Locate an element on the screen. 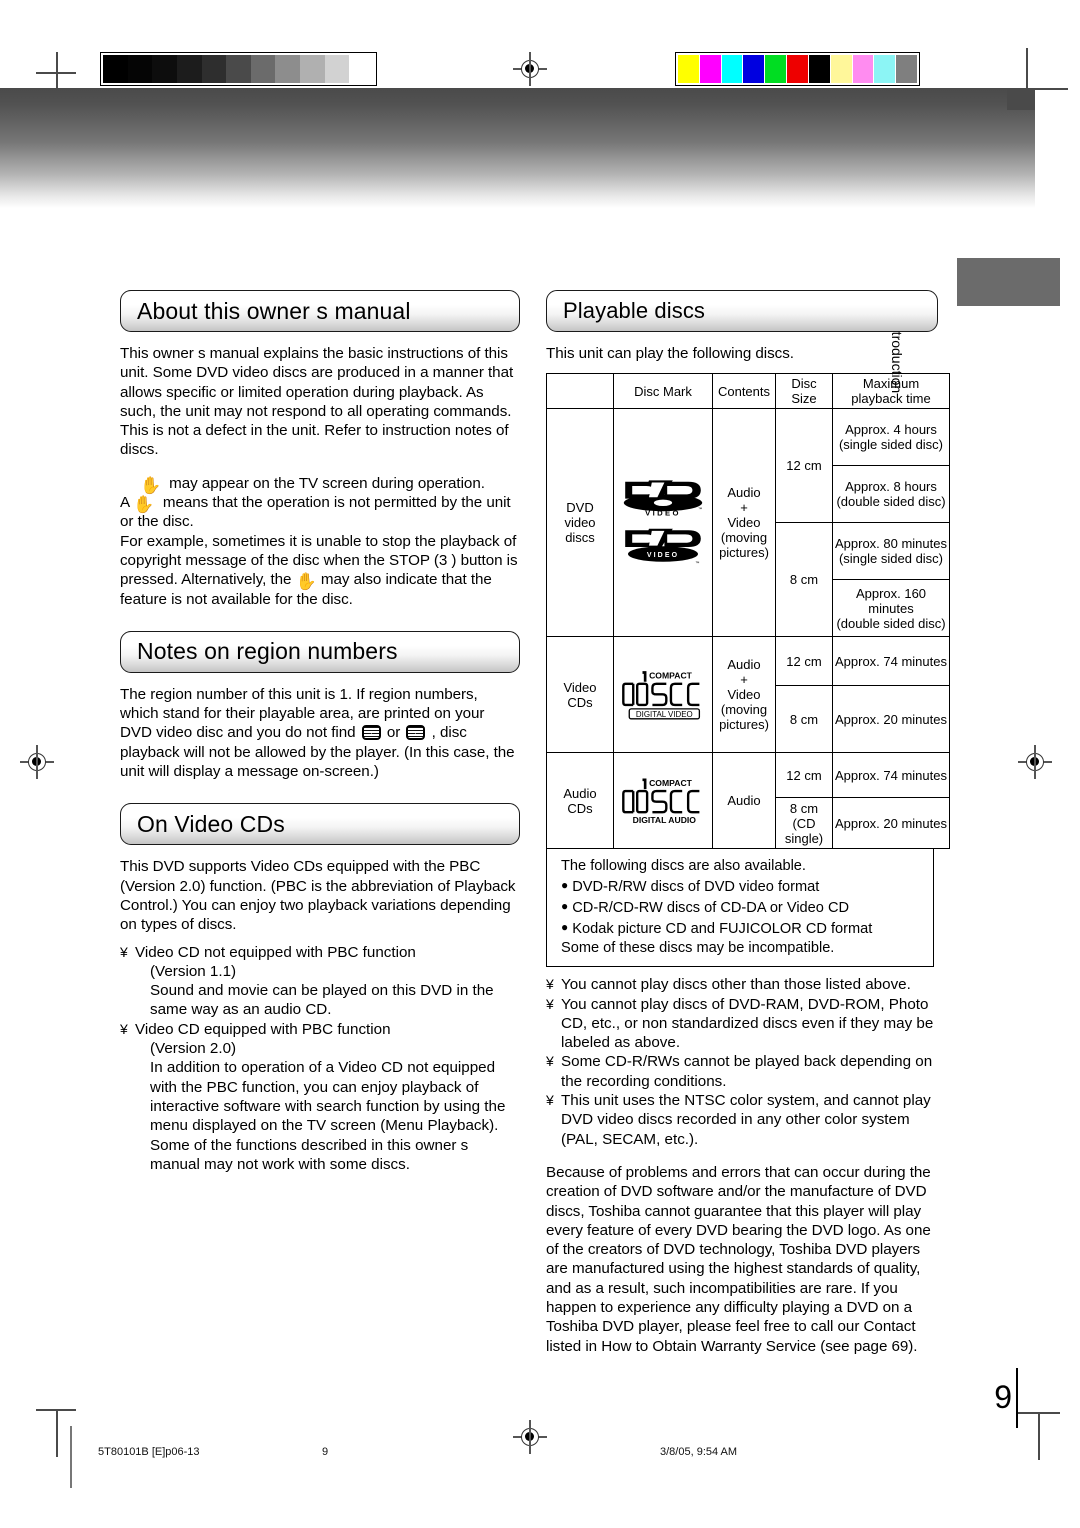 The image size is (1080, 1528). contents-video-cd-l3: Video is located at coordinates (744, 695).